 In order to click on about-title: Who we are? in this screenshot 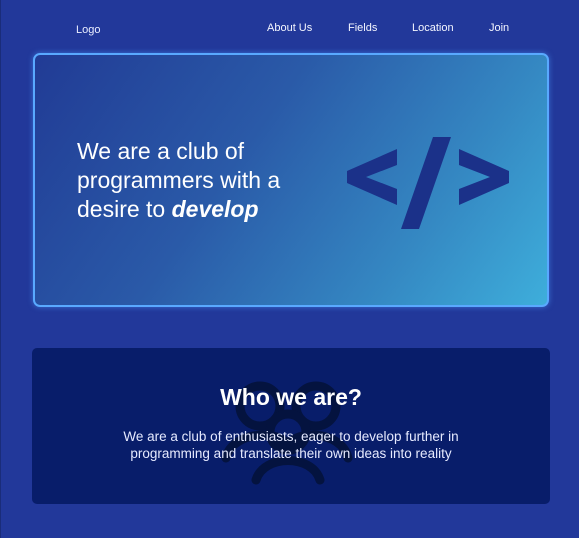, I will do `click(291, 397)`.